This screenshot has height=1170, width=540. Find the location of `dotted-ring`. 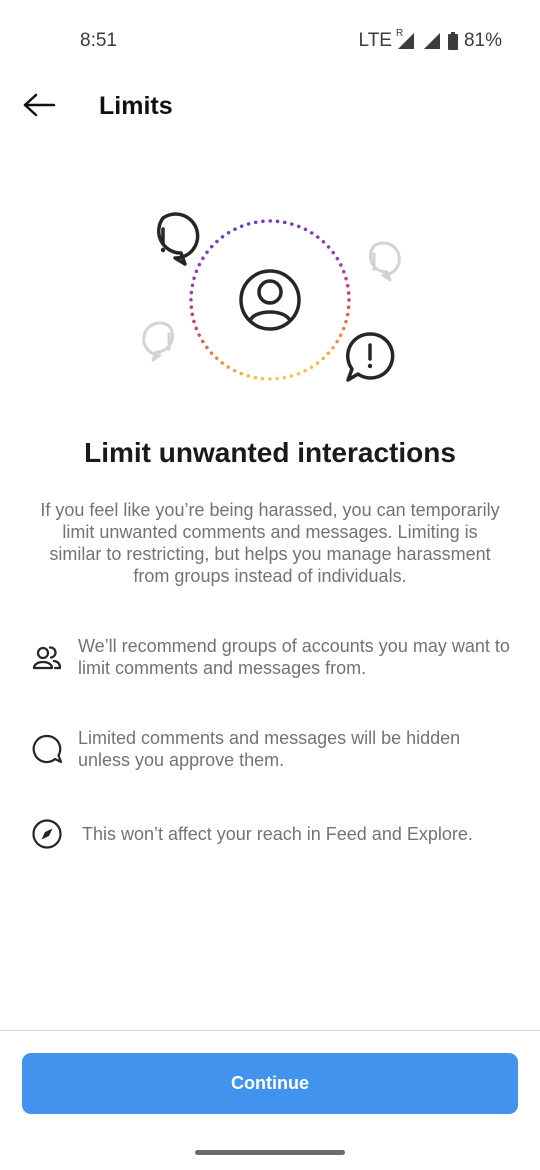

dotted-ring is located at coordinates (270, 300).